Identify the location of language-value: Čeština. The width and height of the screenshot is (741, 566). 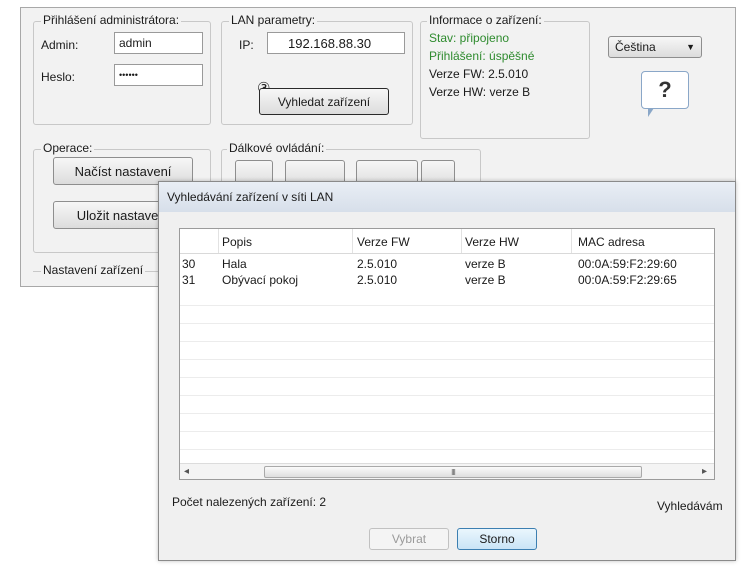
(635, 47).